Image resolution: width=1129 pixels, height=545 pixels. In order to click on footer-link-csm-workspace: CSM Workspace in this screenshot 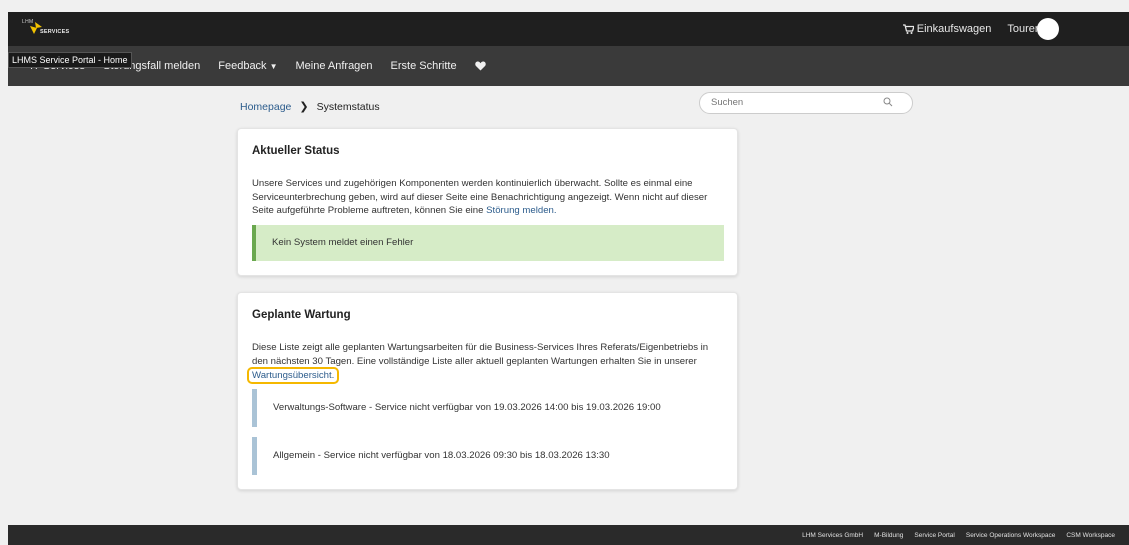, I will do `click(1090, 535)`.